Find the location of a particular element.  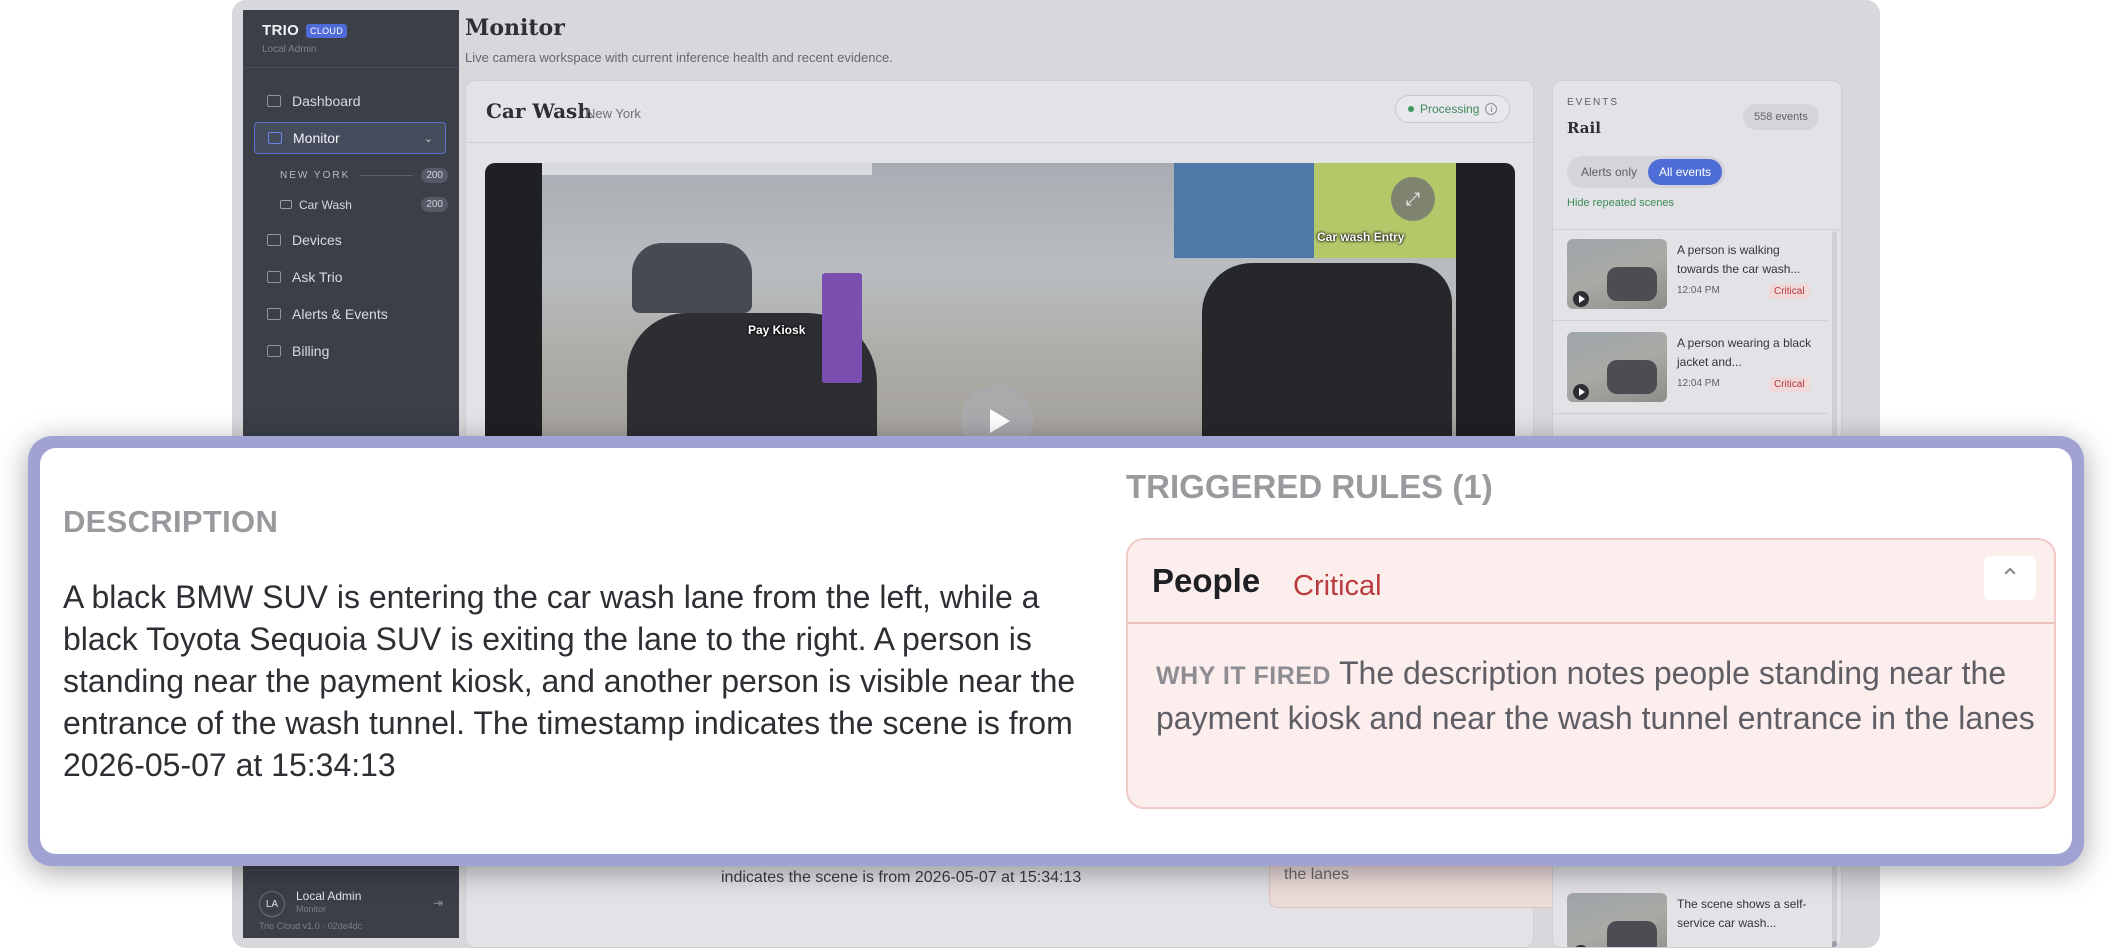

app-version: Trio Cloud v1.0 · 02de4dc is located at coordinates (311, 926).